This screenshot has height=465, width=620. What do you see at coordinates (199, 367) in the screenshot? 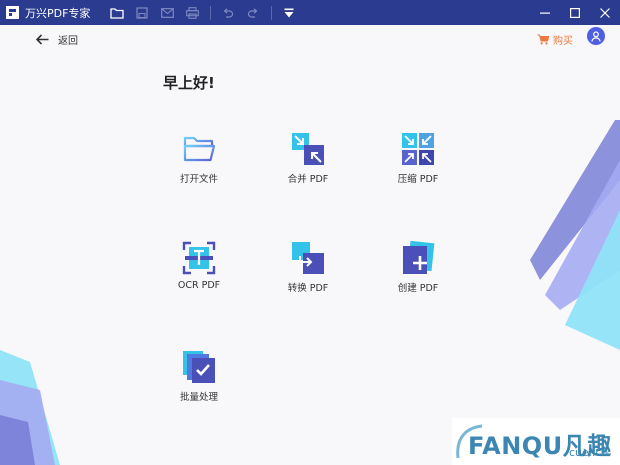
I see `batch-process-icon` at bounding box center [199, 367].